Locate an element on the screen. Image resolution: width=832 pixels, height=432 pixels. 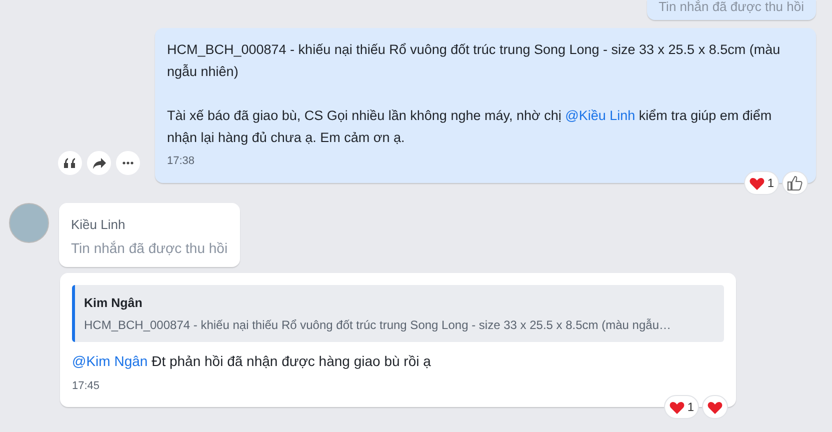
quote-icon is located at coordinates (70, 163).